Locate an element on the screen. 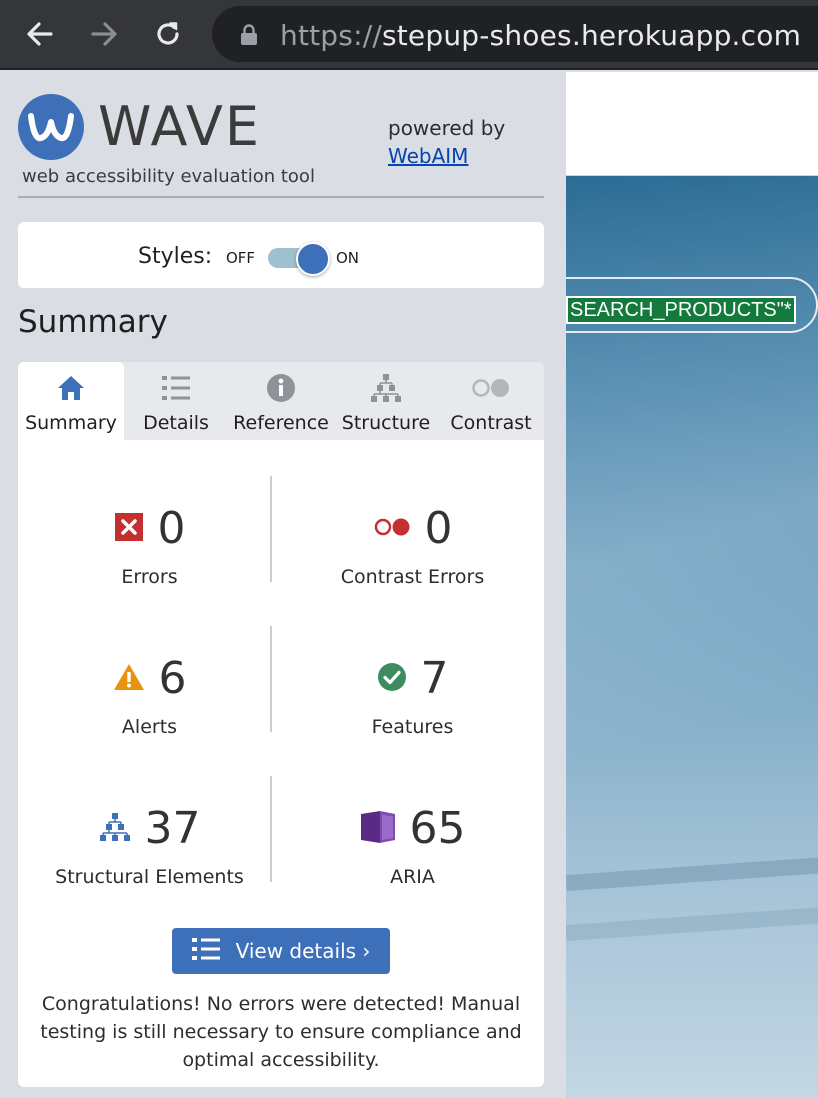 The width and height of the screenshot is (818, 1098). tab-details: Details is located at coordinates (176, 401).